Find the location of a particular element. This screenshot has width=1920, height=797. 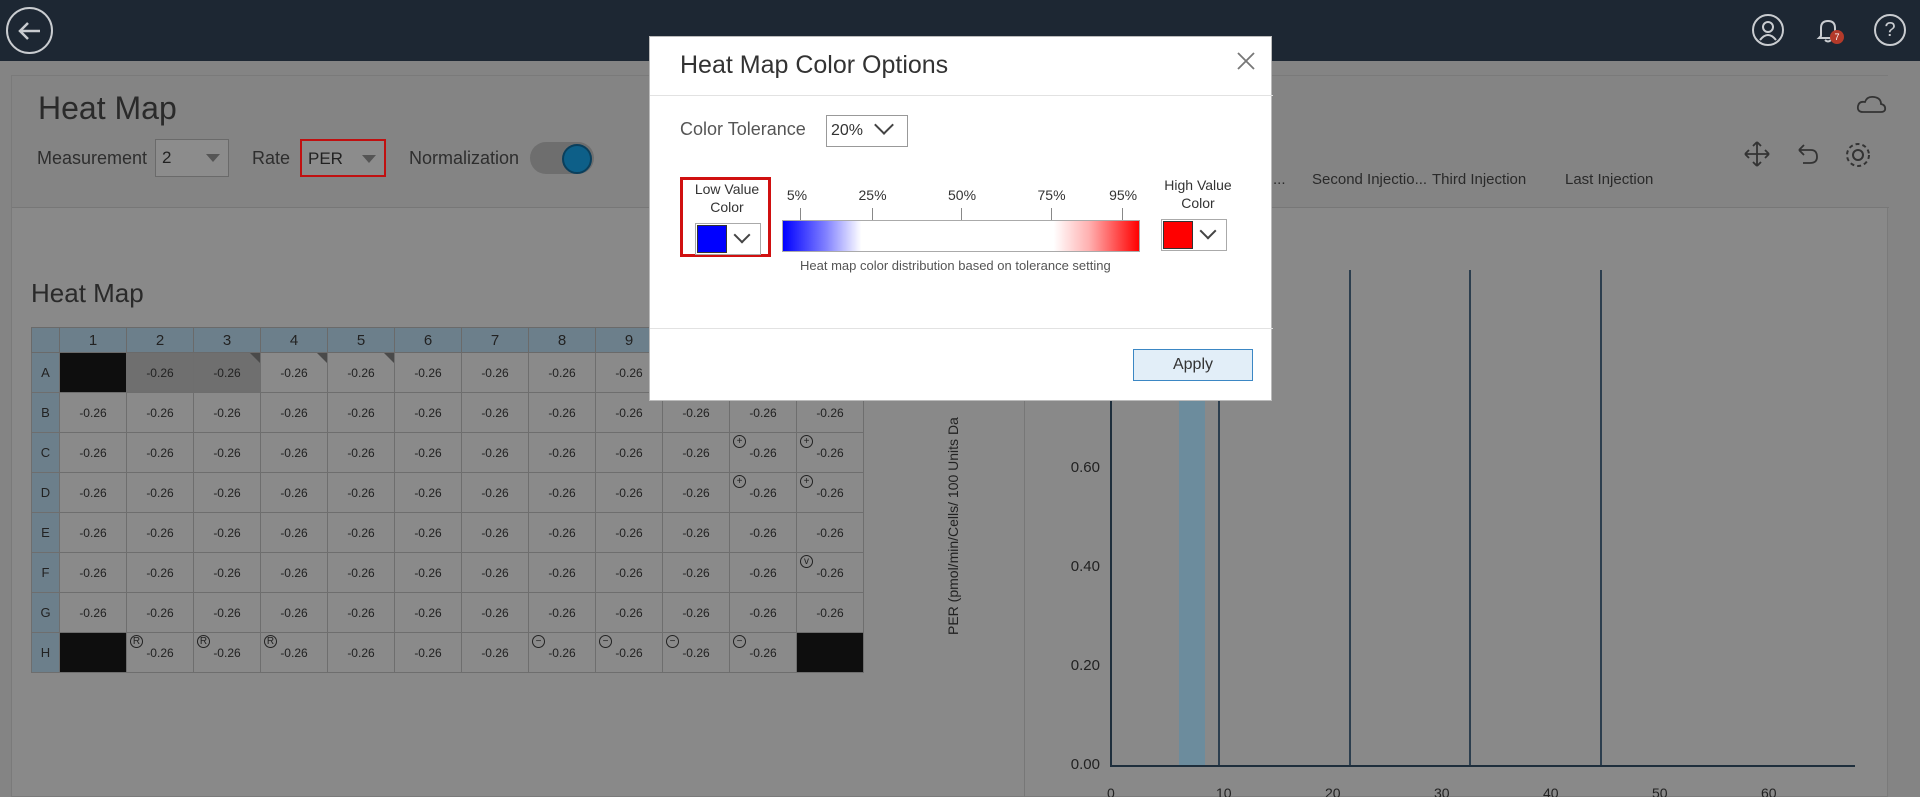

help-icon: ? is located at coordinates (1890, 30).